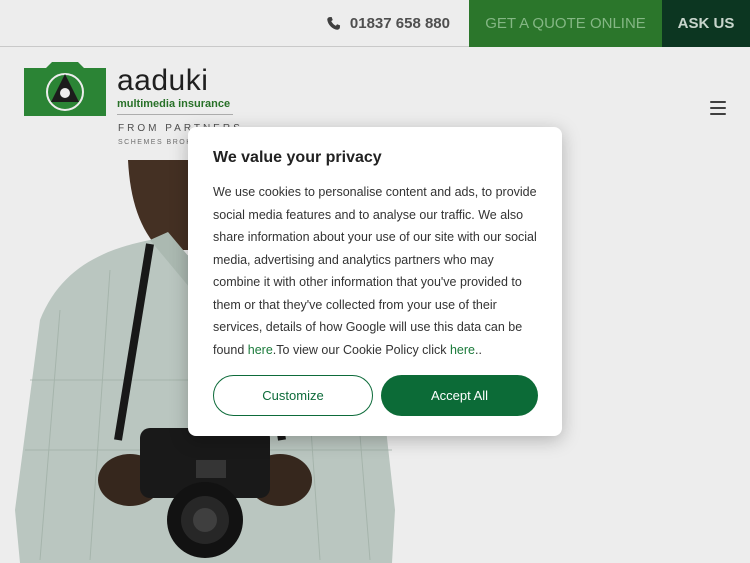 The height and width of the screenshot is (563, 750). What do you see at coordinates (478, 349) in the screenshot?
I see `modal-body-text-3: ..` at bounding box center [478, 349].